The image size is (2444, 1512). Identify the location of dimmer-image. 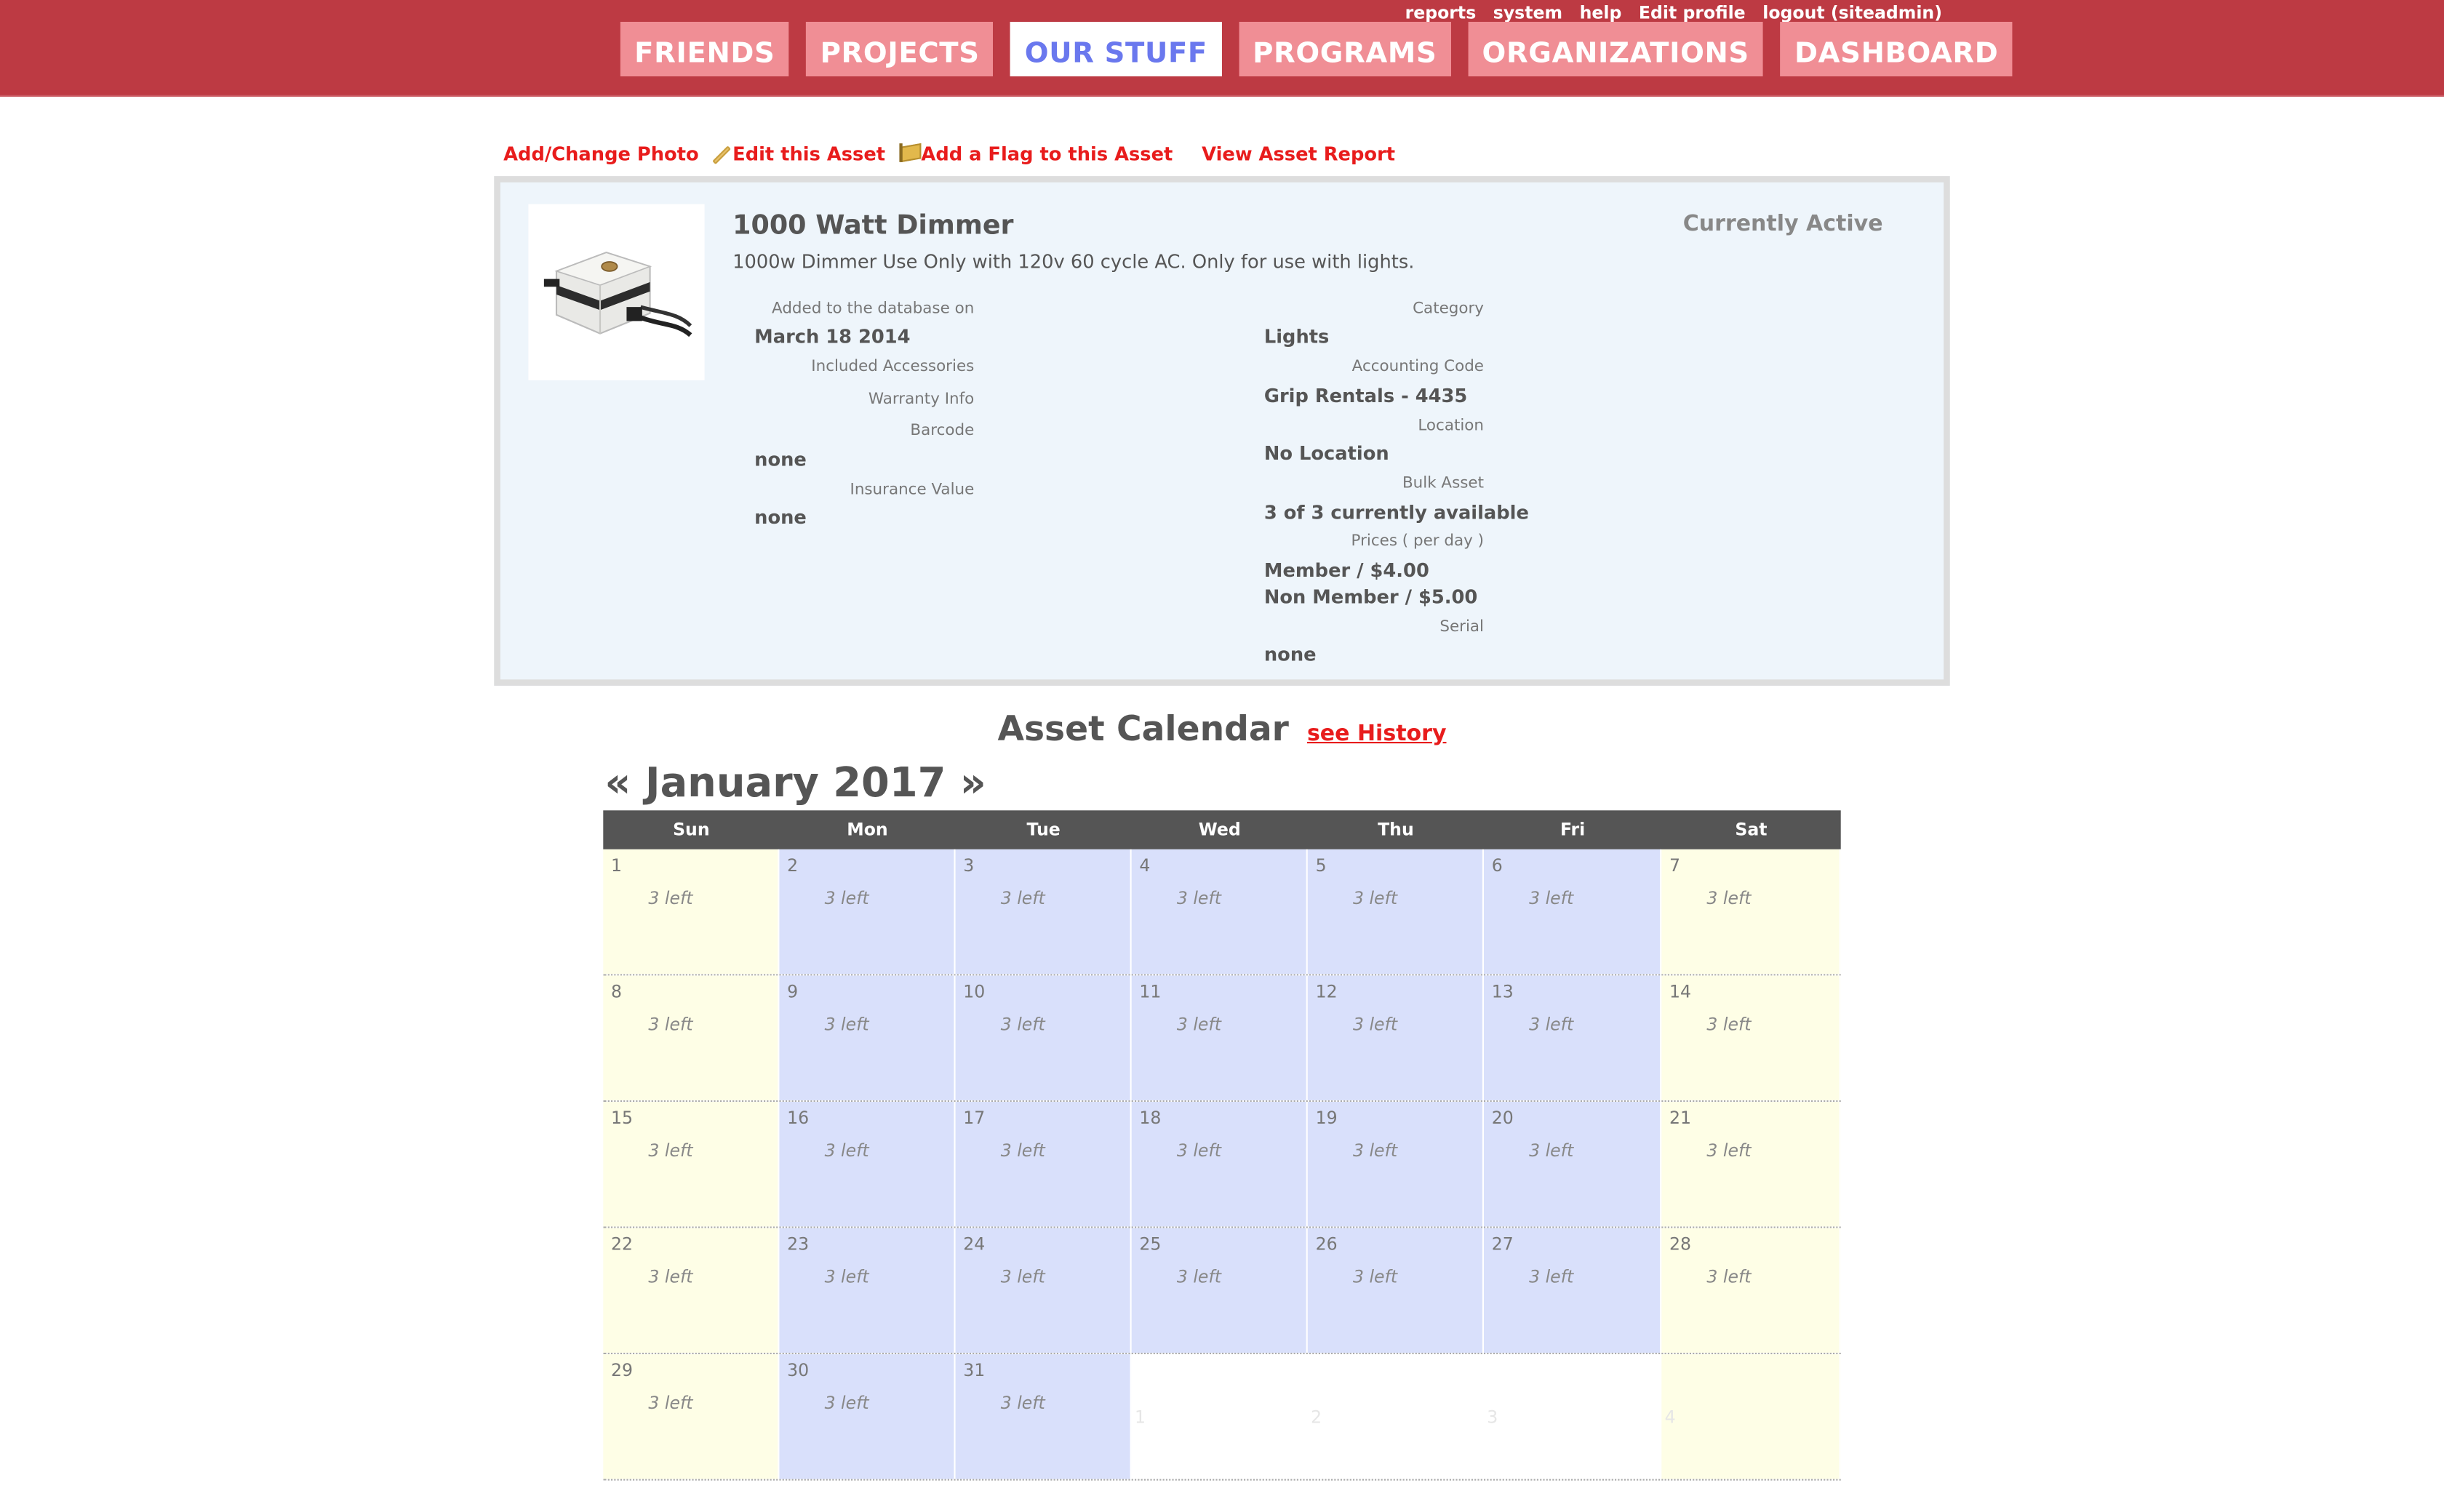
(617, 294).